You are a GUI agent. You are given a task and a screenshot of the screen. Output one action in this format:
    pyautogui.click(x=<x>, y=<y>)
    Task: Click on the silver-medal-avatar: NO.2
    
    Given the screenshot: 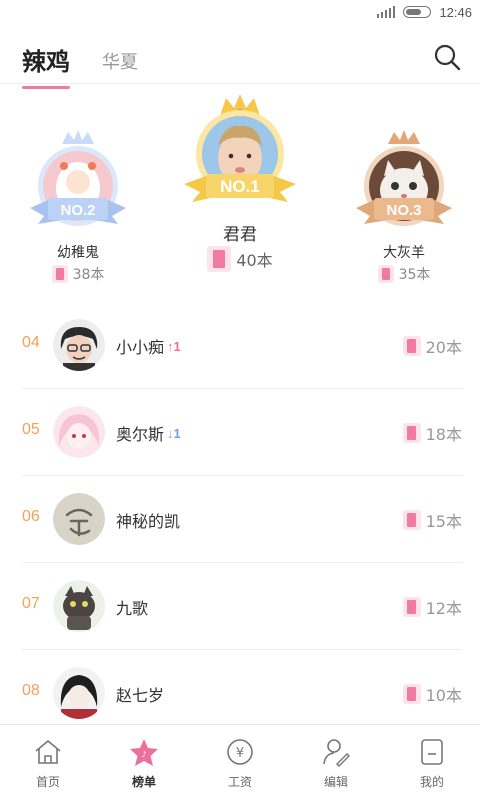 What is the action you would take?
    pyautogui.click(x=78, y=178)
    